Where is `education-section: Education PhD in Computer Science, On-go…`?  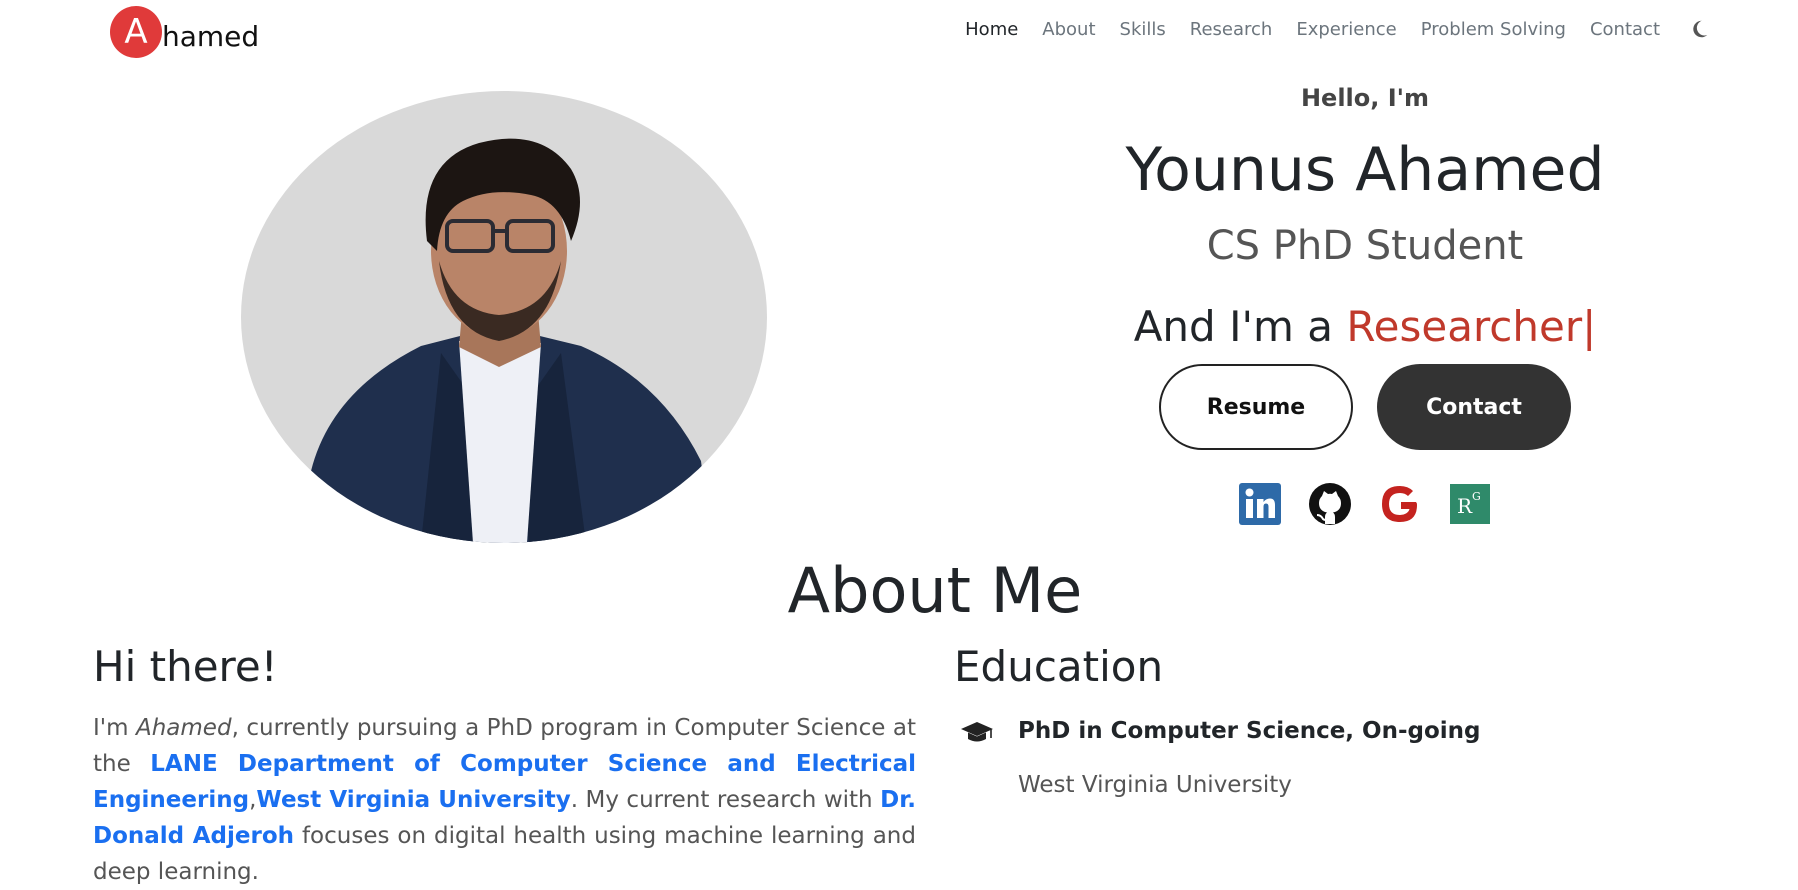 education-section: Education PhD in Computer Science, On-go… is located at coordinates (1304, 720).